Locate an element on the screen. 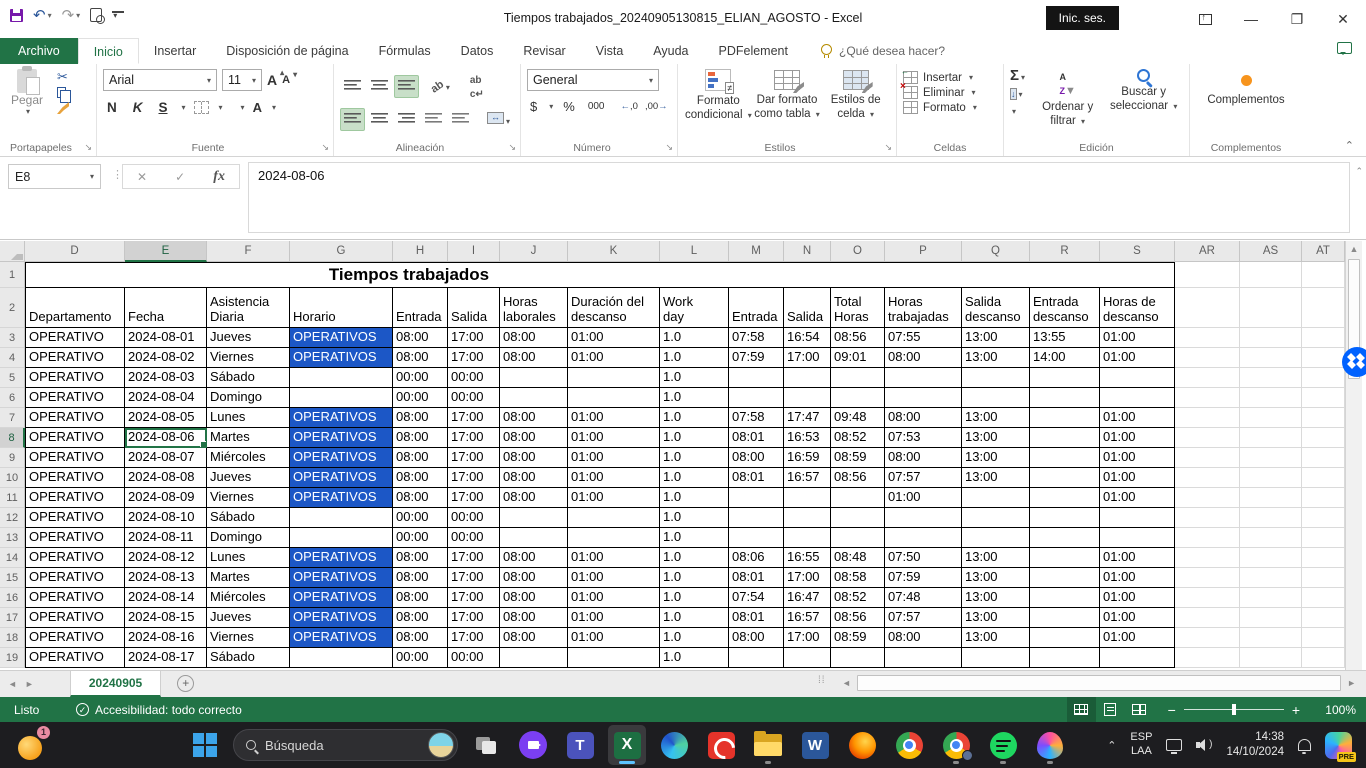 This screenshot has height=768, width=1366. taskbar-search-input: Búsqueda is located at coordinates (345, 745).